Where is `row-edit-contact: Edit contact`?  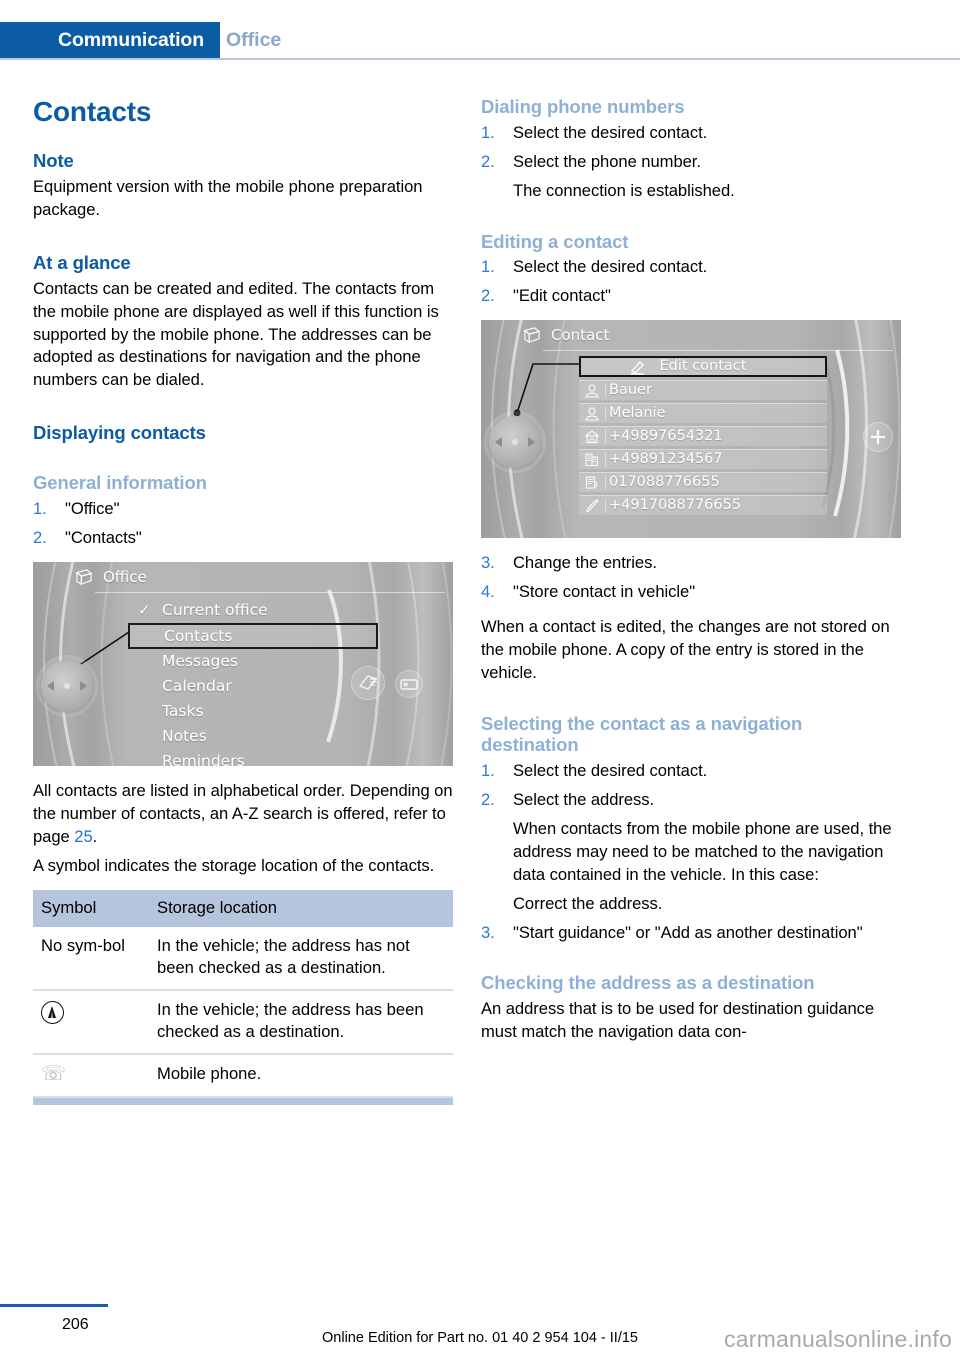
row-edit-contact: Edit contact is located at coordinates (703, 367).